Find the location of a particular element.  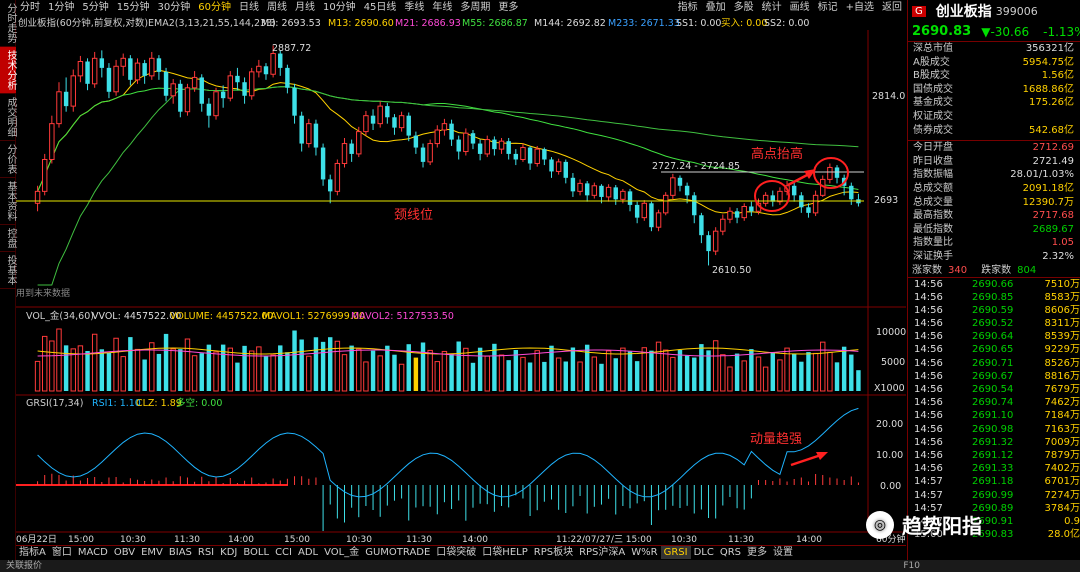

tick-volume: 8606万 is located at coordinates (1062, 310).